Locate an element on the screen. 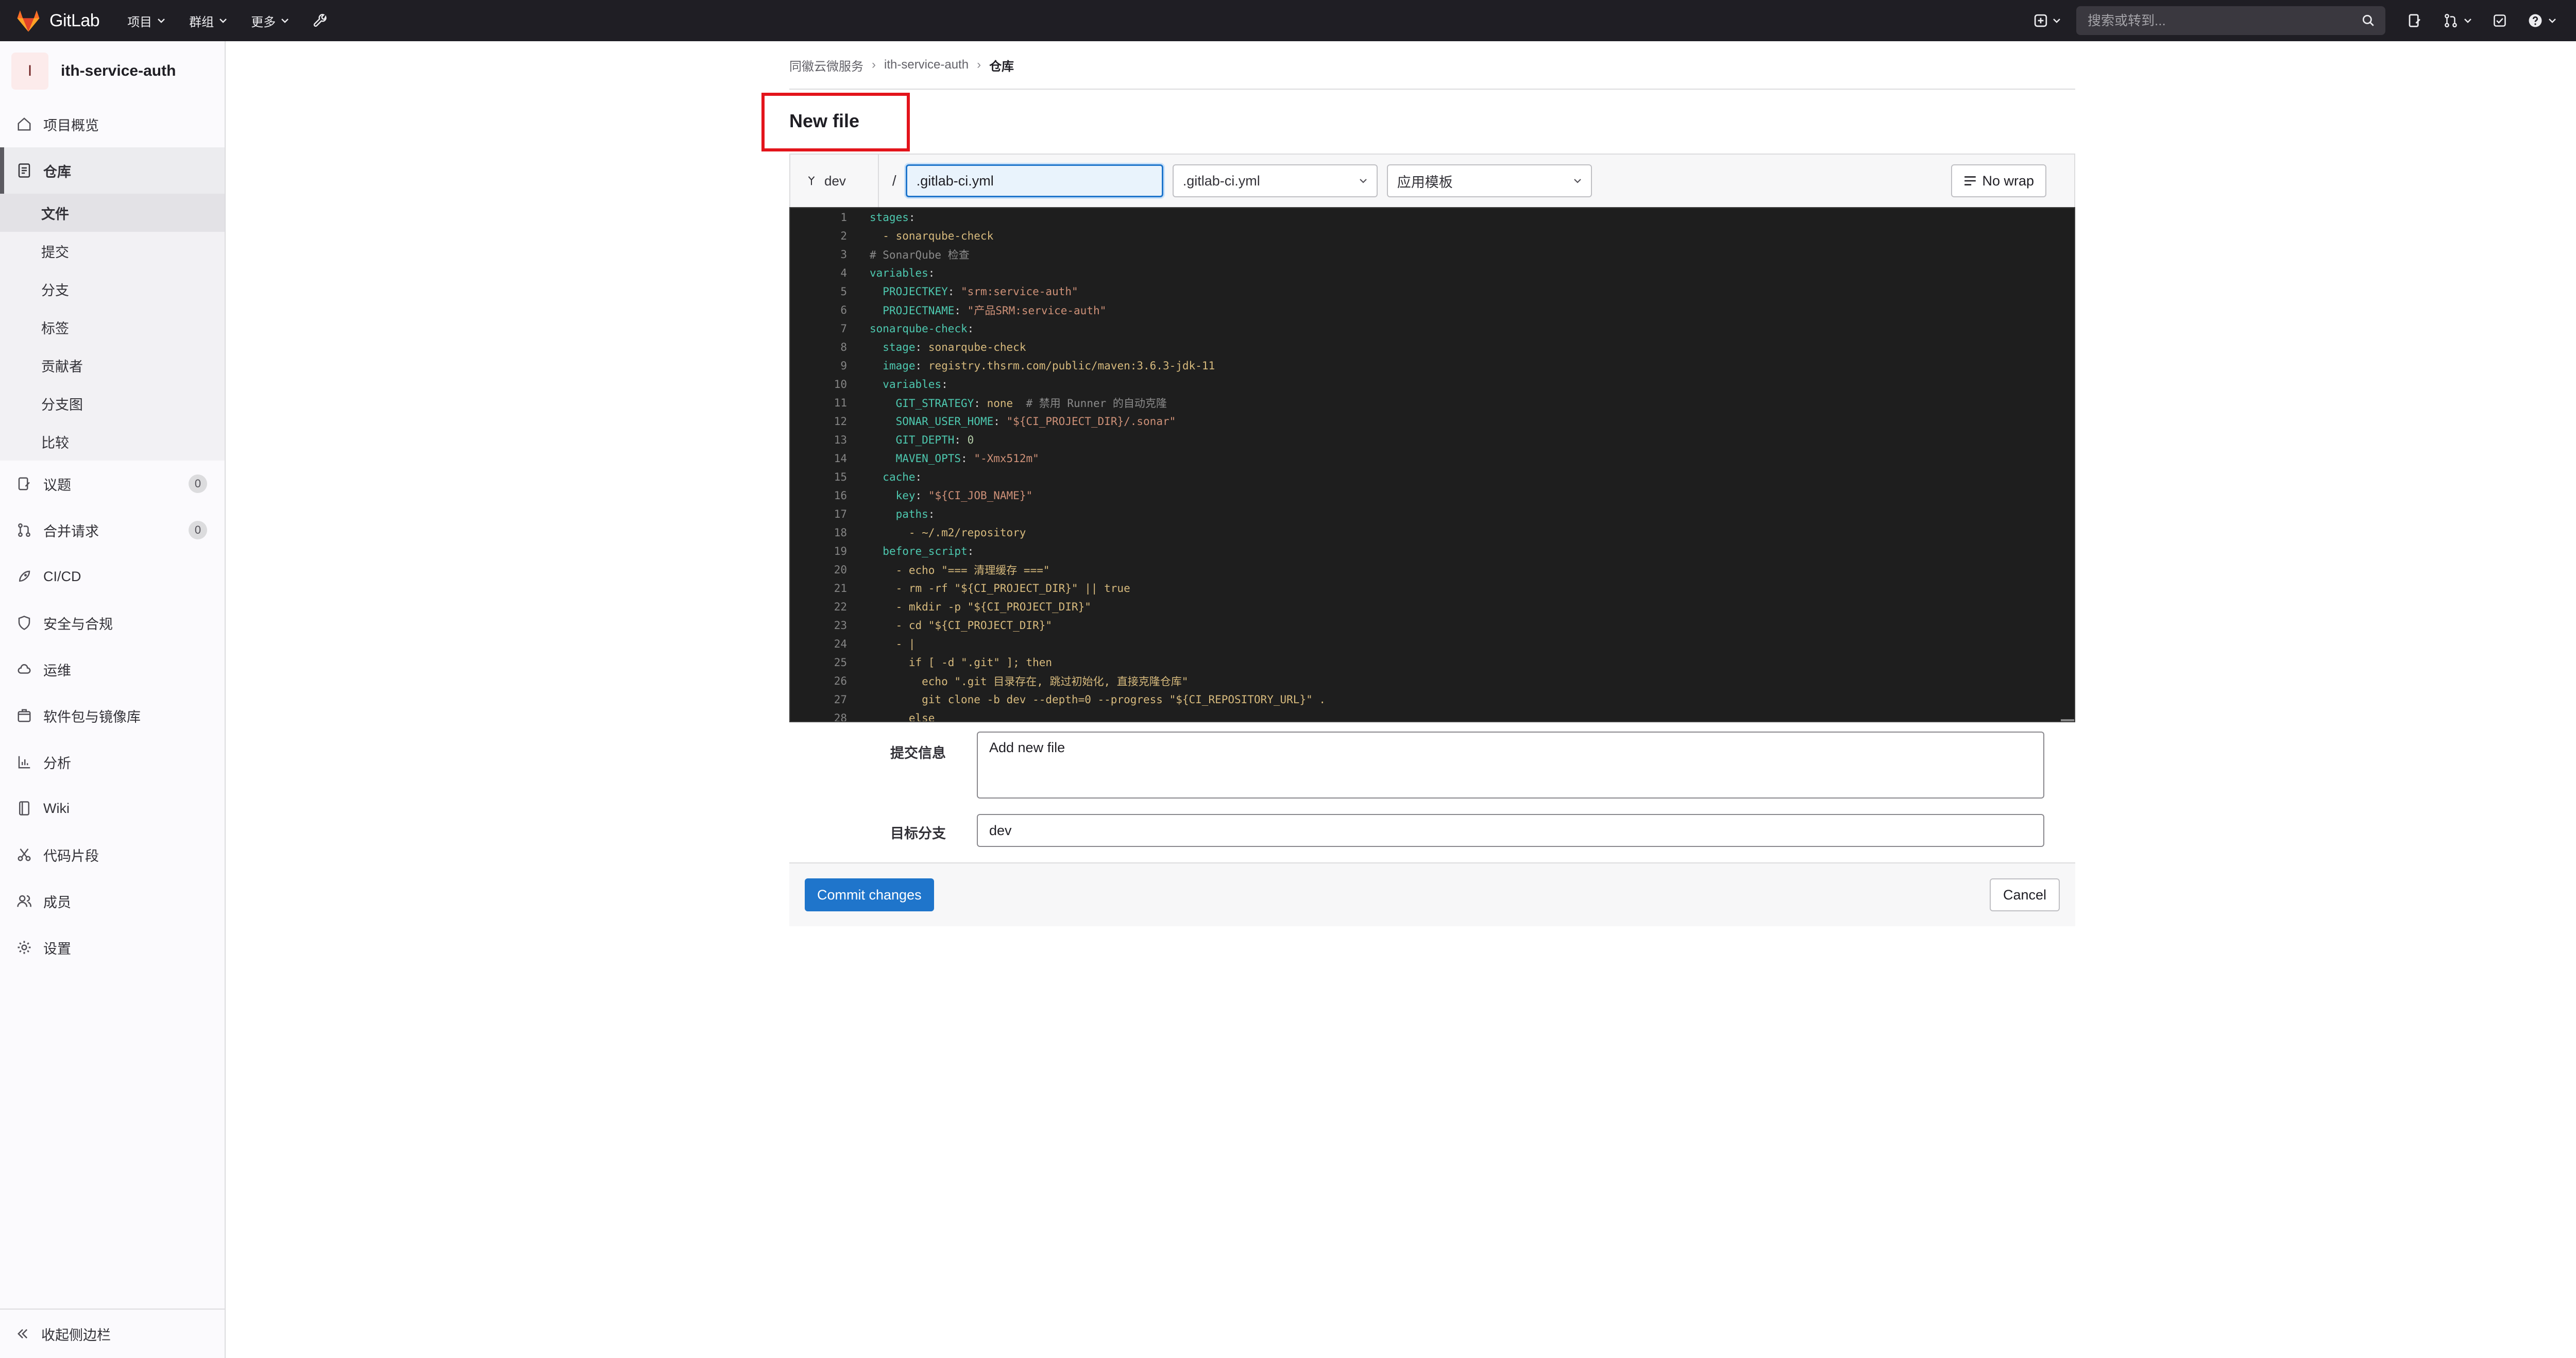  sidebar-subitem-files: 文件 is located at coordinates (112, 213).